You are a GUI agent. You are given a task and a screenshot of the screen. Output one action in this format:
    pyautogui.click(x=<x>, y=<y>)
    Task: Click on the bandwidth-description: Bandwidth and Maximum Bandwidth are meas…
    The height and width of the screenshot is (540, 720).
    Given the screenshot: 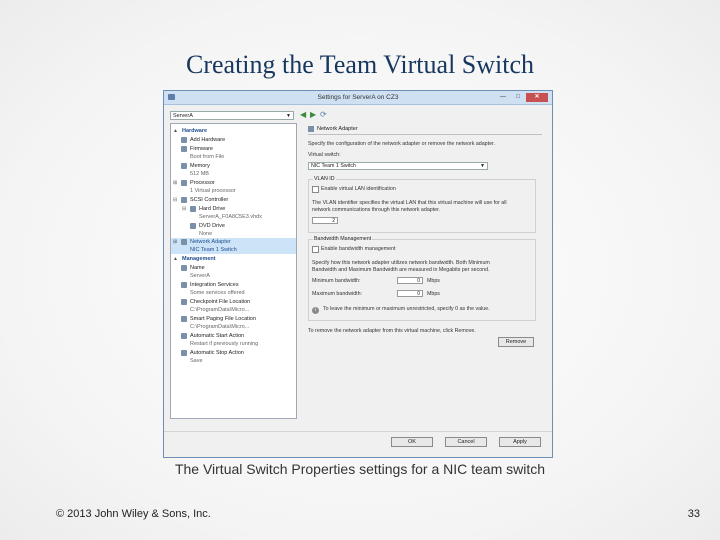 What is the action you would take?
    pyautogui.click(x=401, y=270)
    